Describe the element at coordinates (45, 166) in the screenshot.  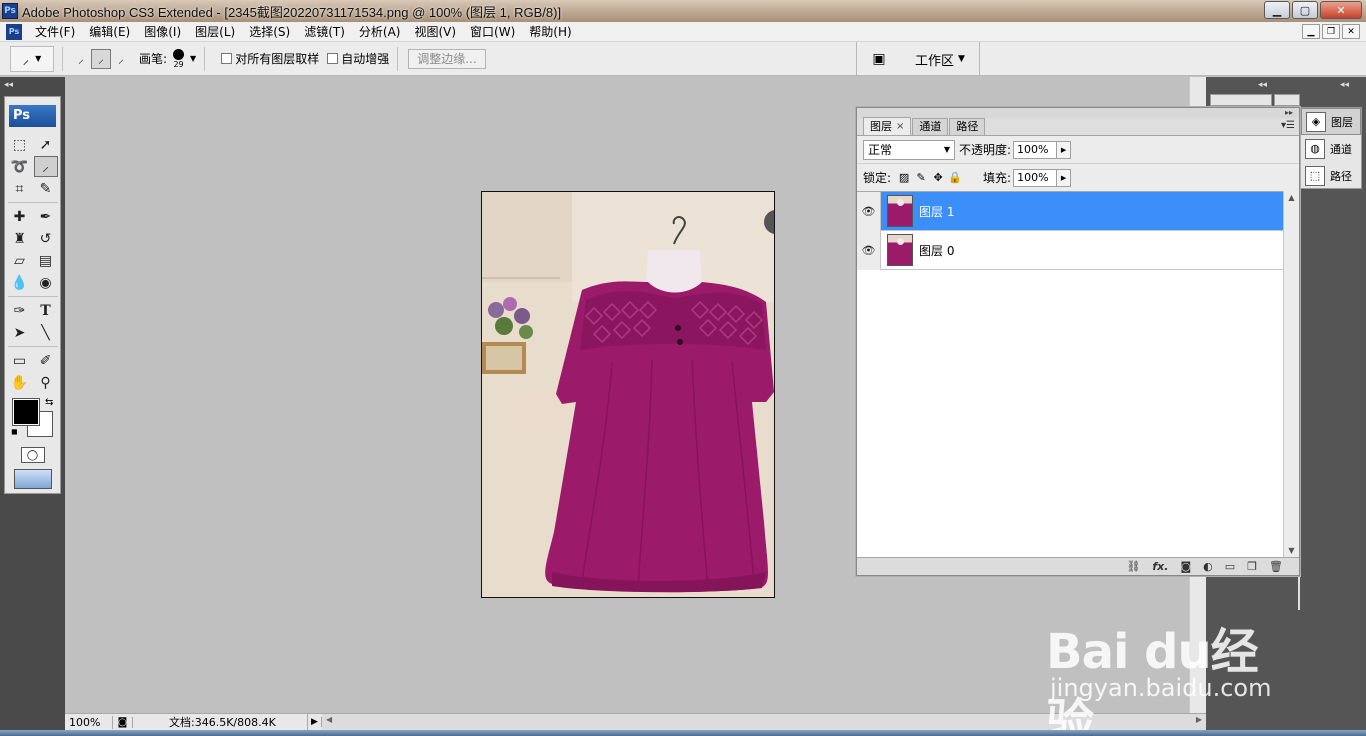
I see `quick-selection-tool-icon: ⸝` at that location.